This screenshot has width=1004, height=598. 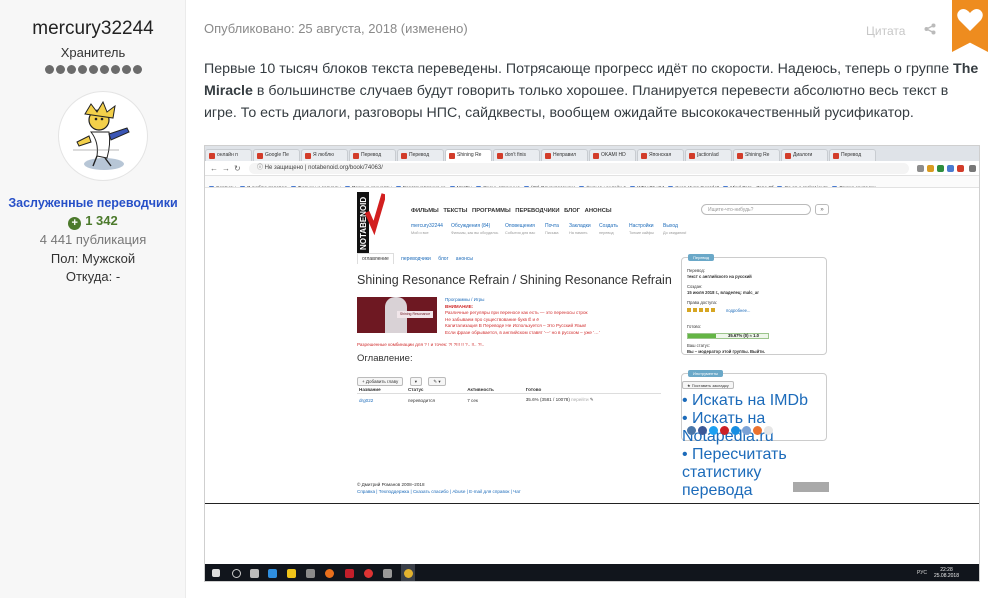 What do you see at coordinates (214, 168) in the screenshot?
I see `back-icon: ←` at bounding box center [214, 168].